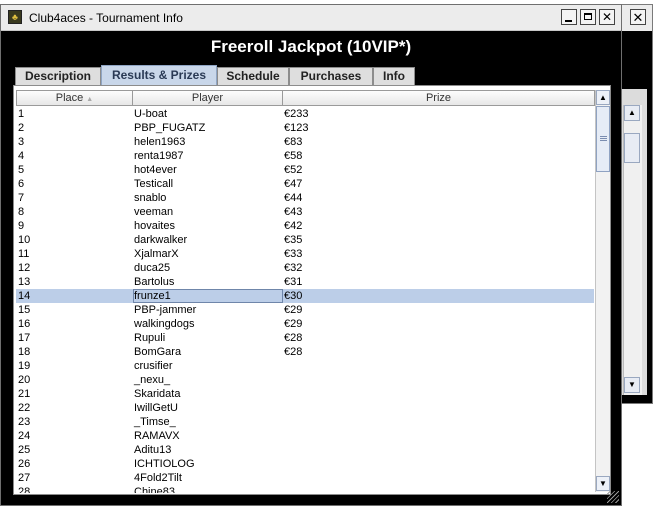  What do you see at coordinates (157, 436) in the screenshot?
I see `player-cell: RAMAVX` at bounding box center [157, 436].